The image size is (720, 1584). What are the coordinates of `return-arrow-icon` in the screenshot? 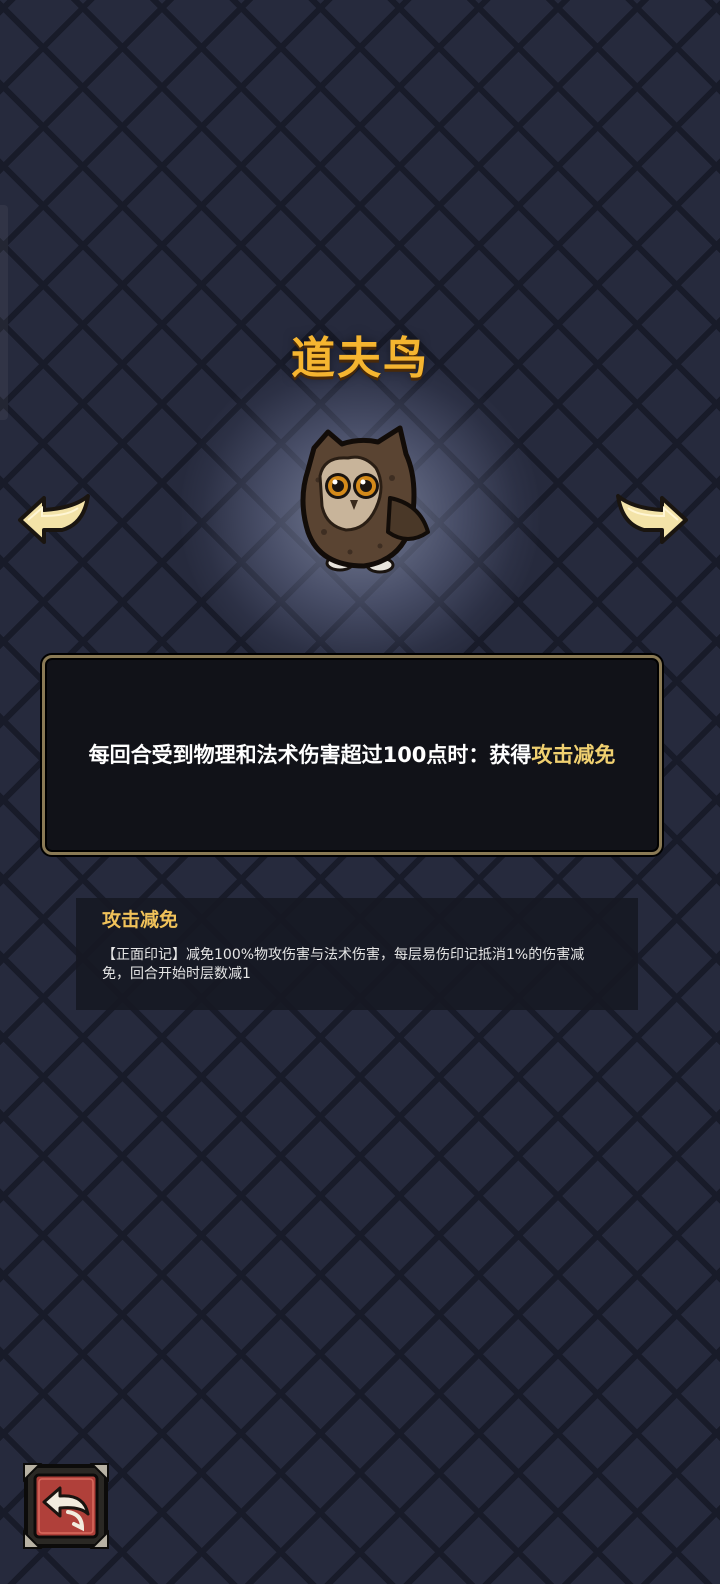 It's located at (66, 1506).